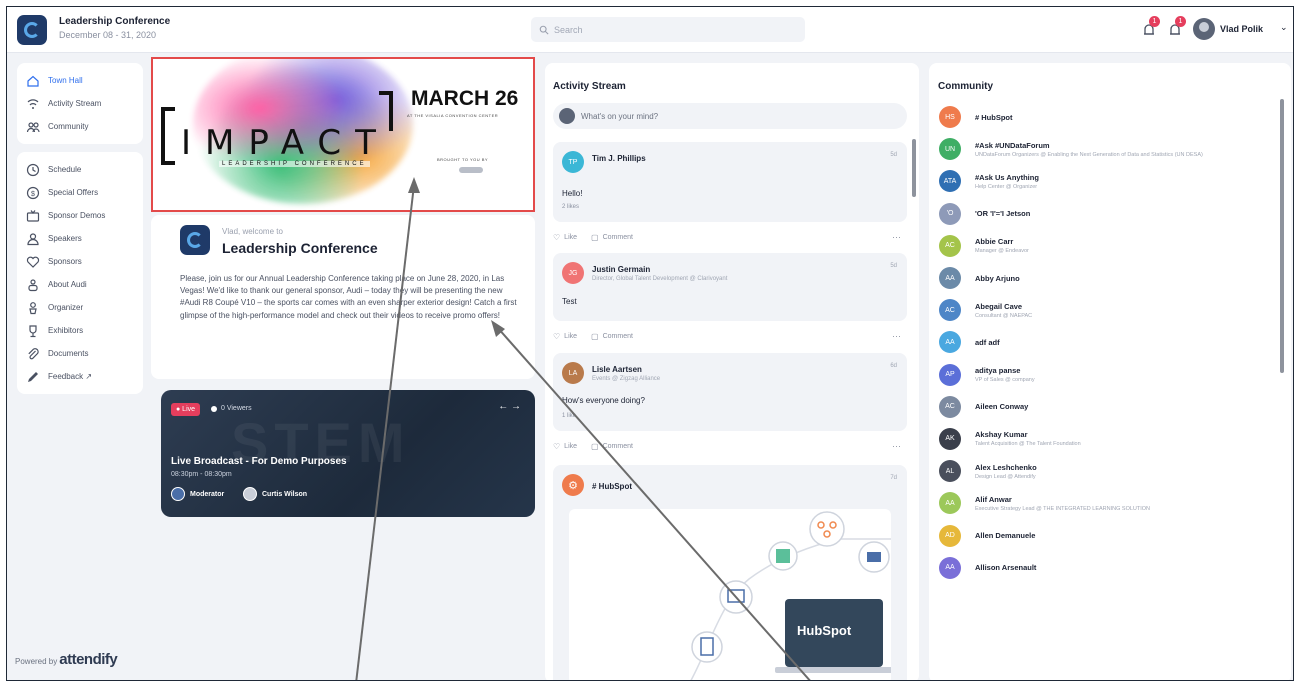 The width and height of the screenshot is (1298, 685). I want to click on member-name: Abbie Carr, so click(1122, 241).